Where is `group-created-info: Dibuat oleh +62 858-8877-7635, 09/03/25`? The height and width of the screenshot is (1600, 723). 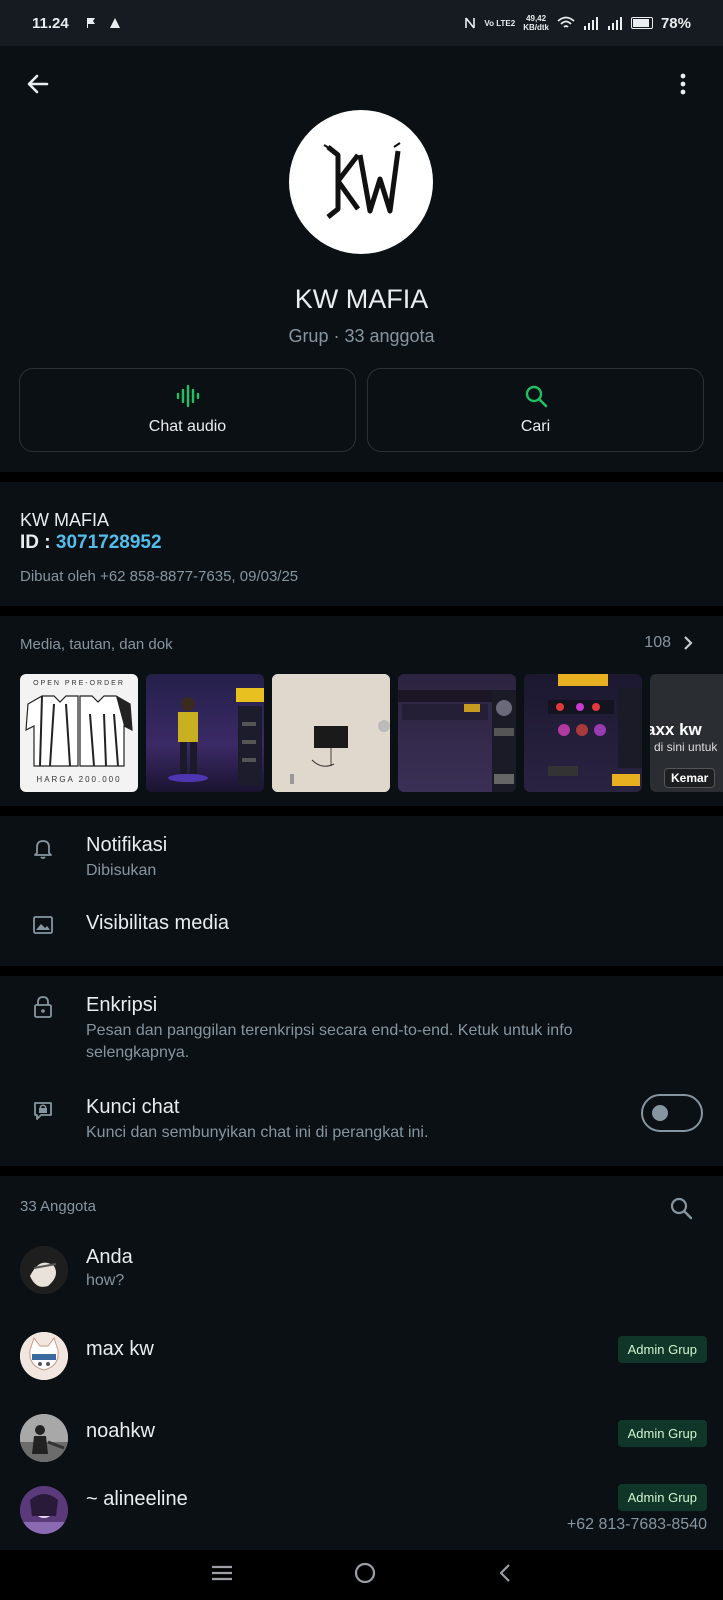 group-created-info: Dibuat oleh +62 858-8877-7635, 09/03/25 is located at coordinates (159, 576).